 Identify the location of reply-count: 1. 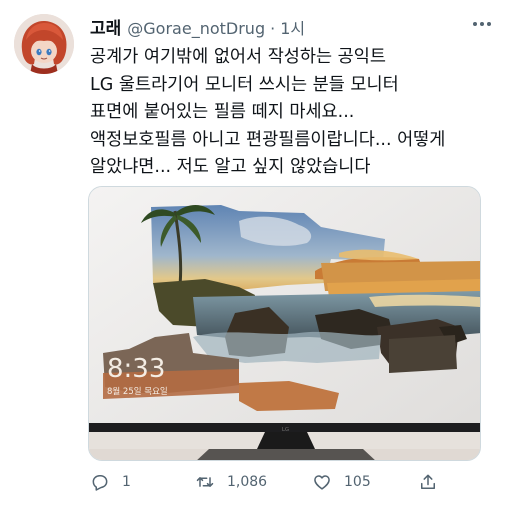
(126, 482).